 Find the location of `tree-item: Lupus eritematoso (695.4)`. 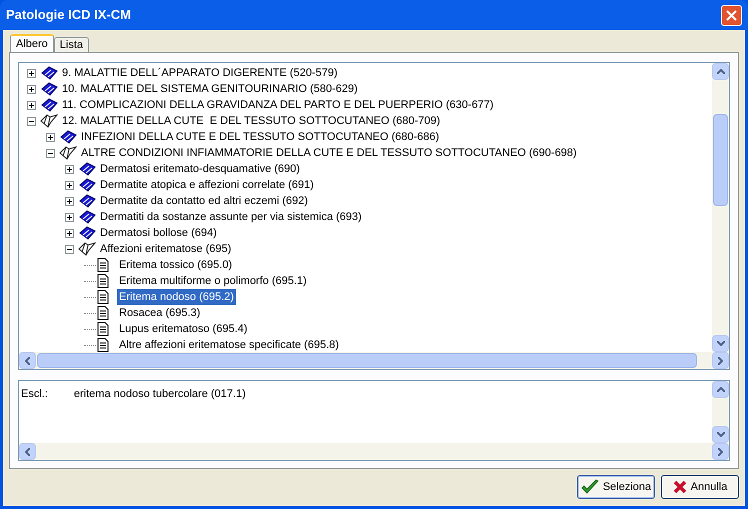

tree-item: Lupus eritematoso (695.4) is located at coordinates (183, 329).